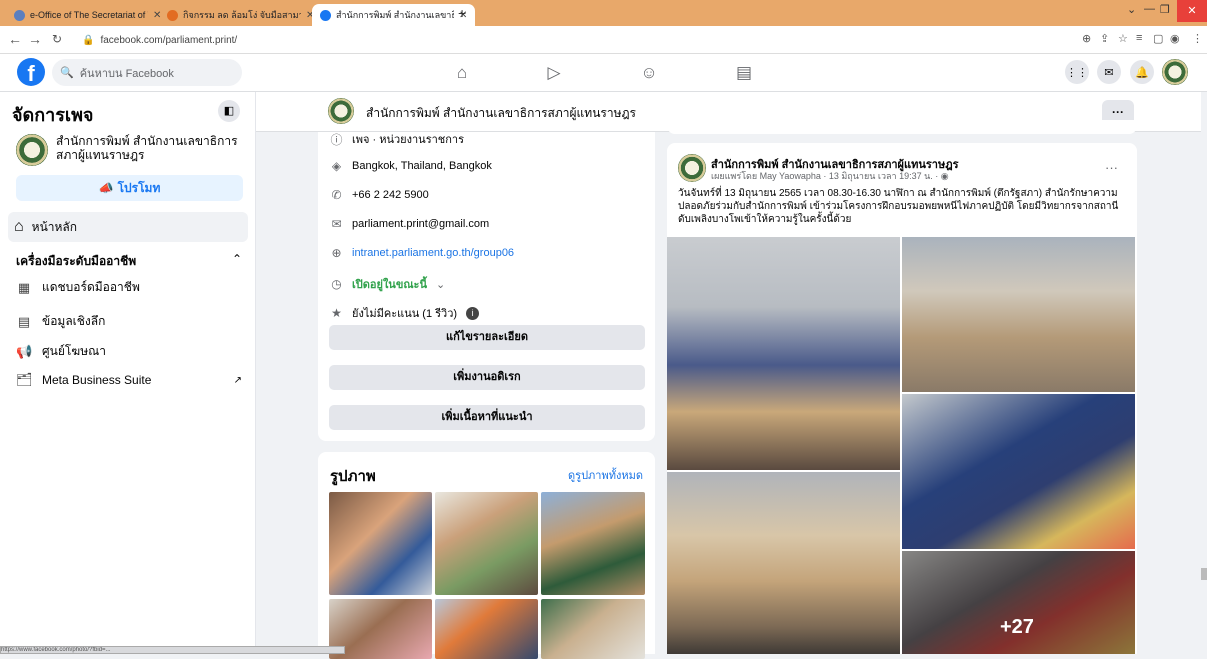 This screenshot has height=659, width=1207. I want to click on sidebar-item-ad-center: 📢 ศูนย์โฆษณา, so click(129, 351).